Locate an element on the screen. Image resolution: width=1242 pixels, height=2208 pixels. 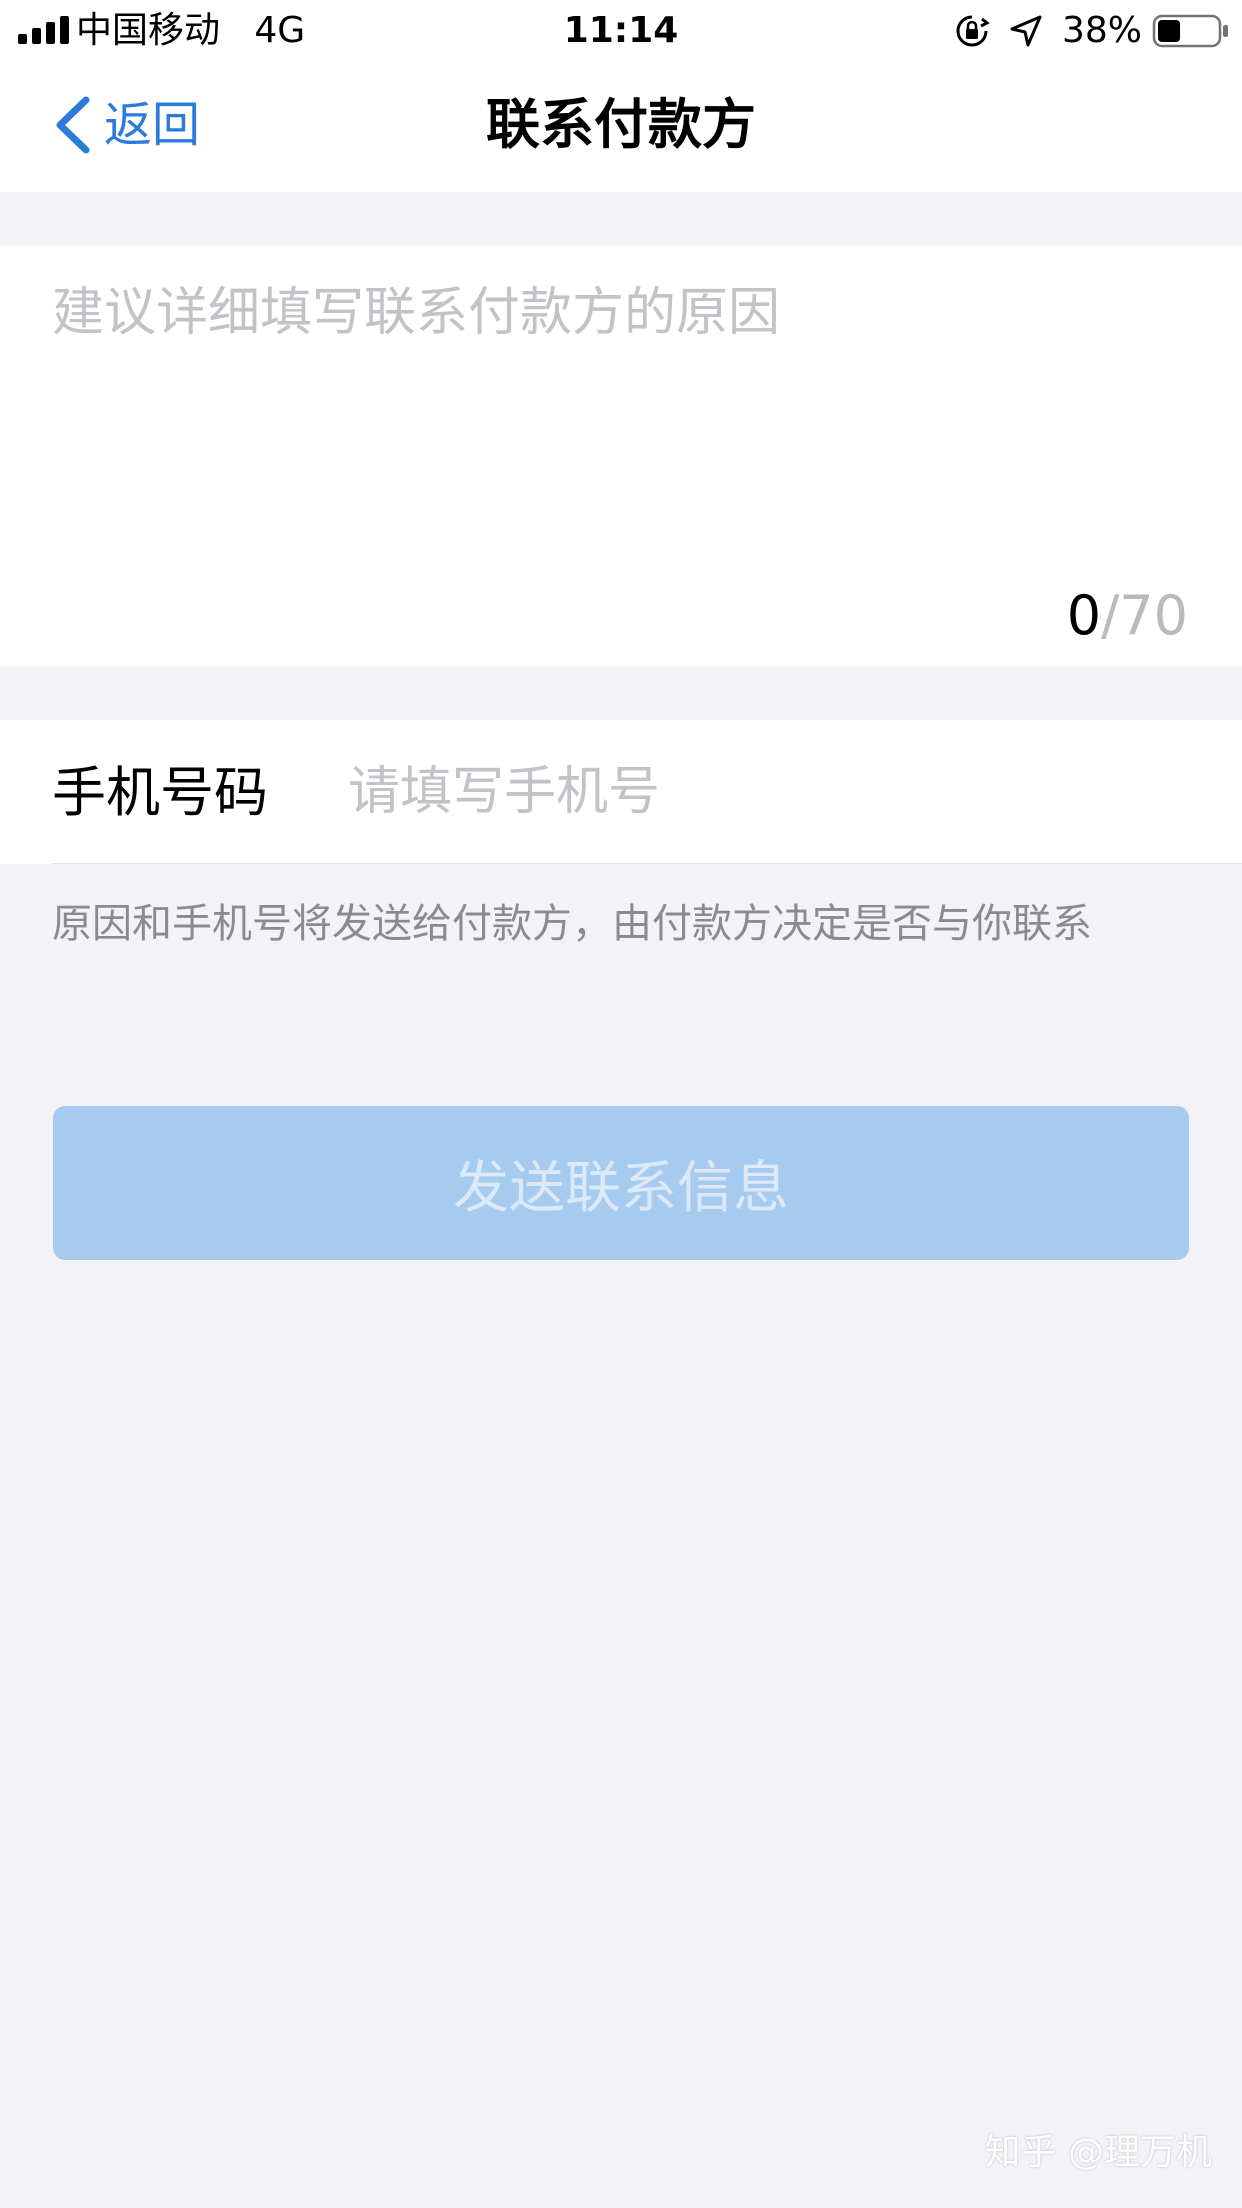
phone-input is located at coordinates (768, 792).